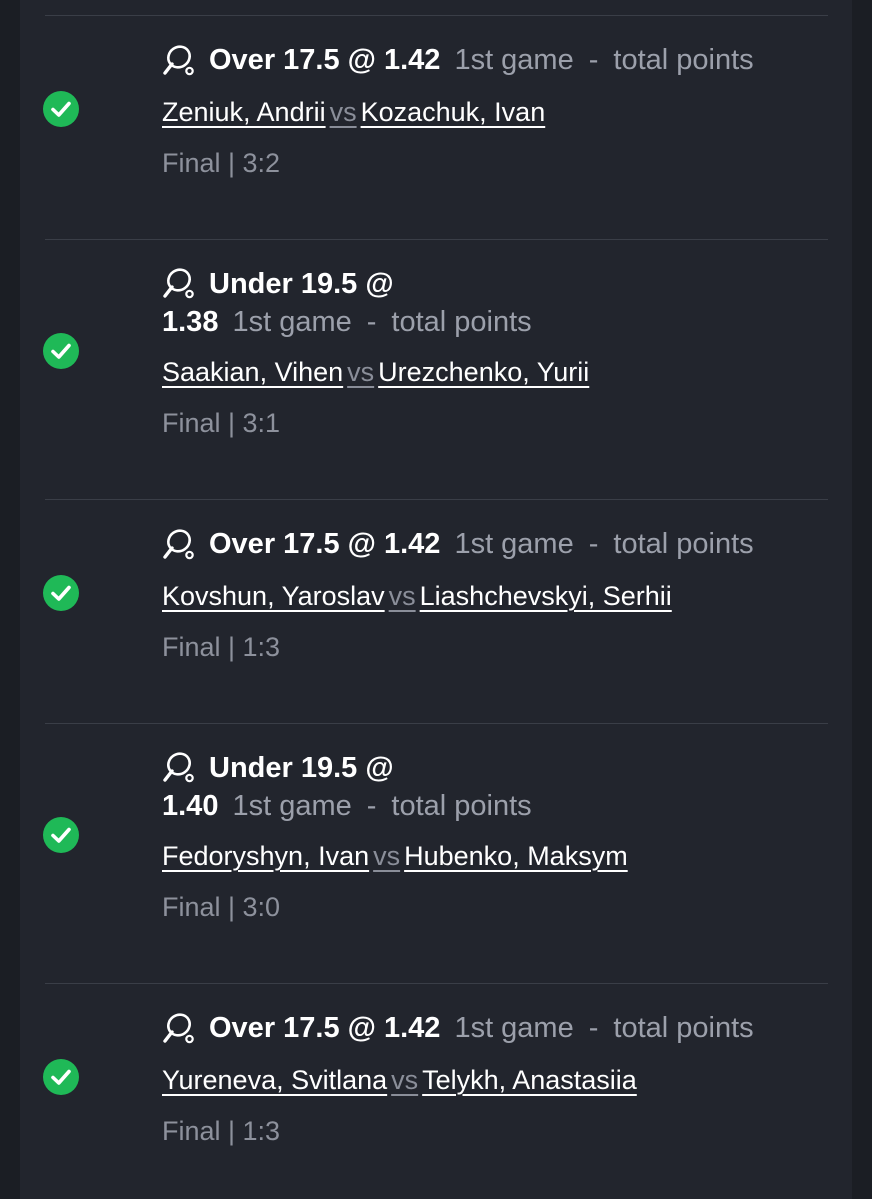 The width and height of the screenshot is (872, 1199). Describe the element at coordinates (417, 596) in the screenshot. I see `matchup: Kovshun, Yaroslav vs Liashchevskyi, Serhii` at that location.